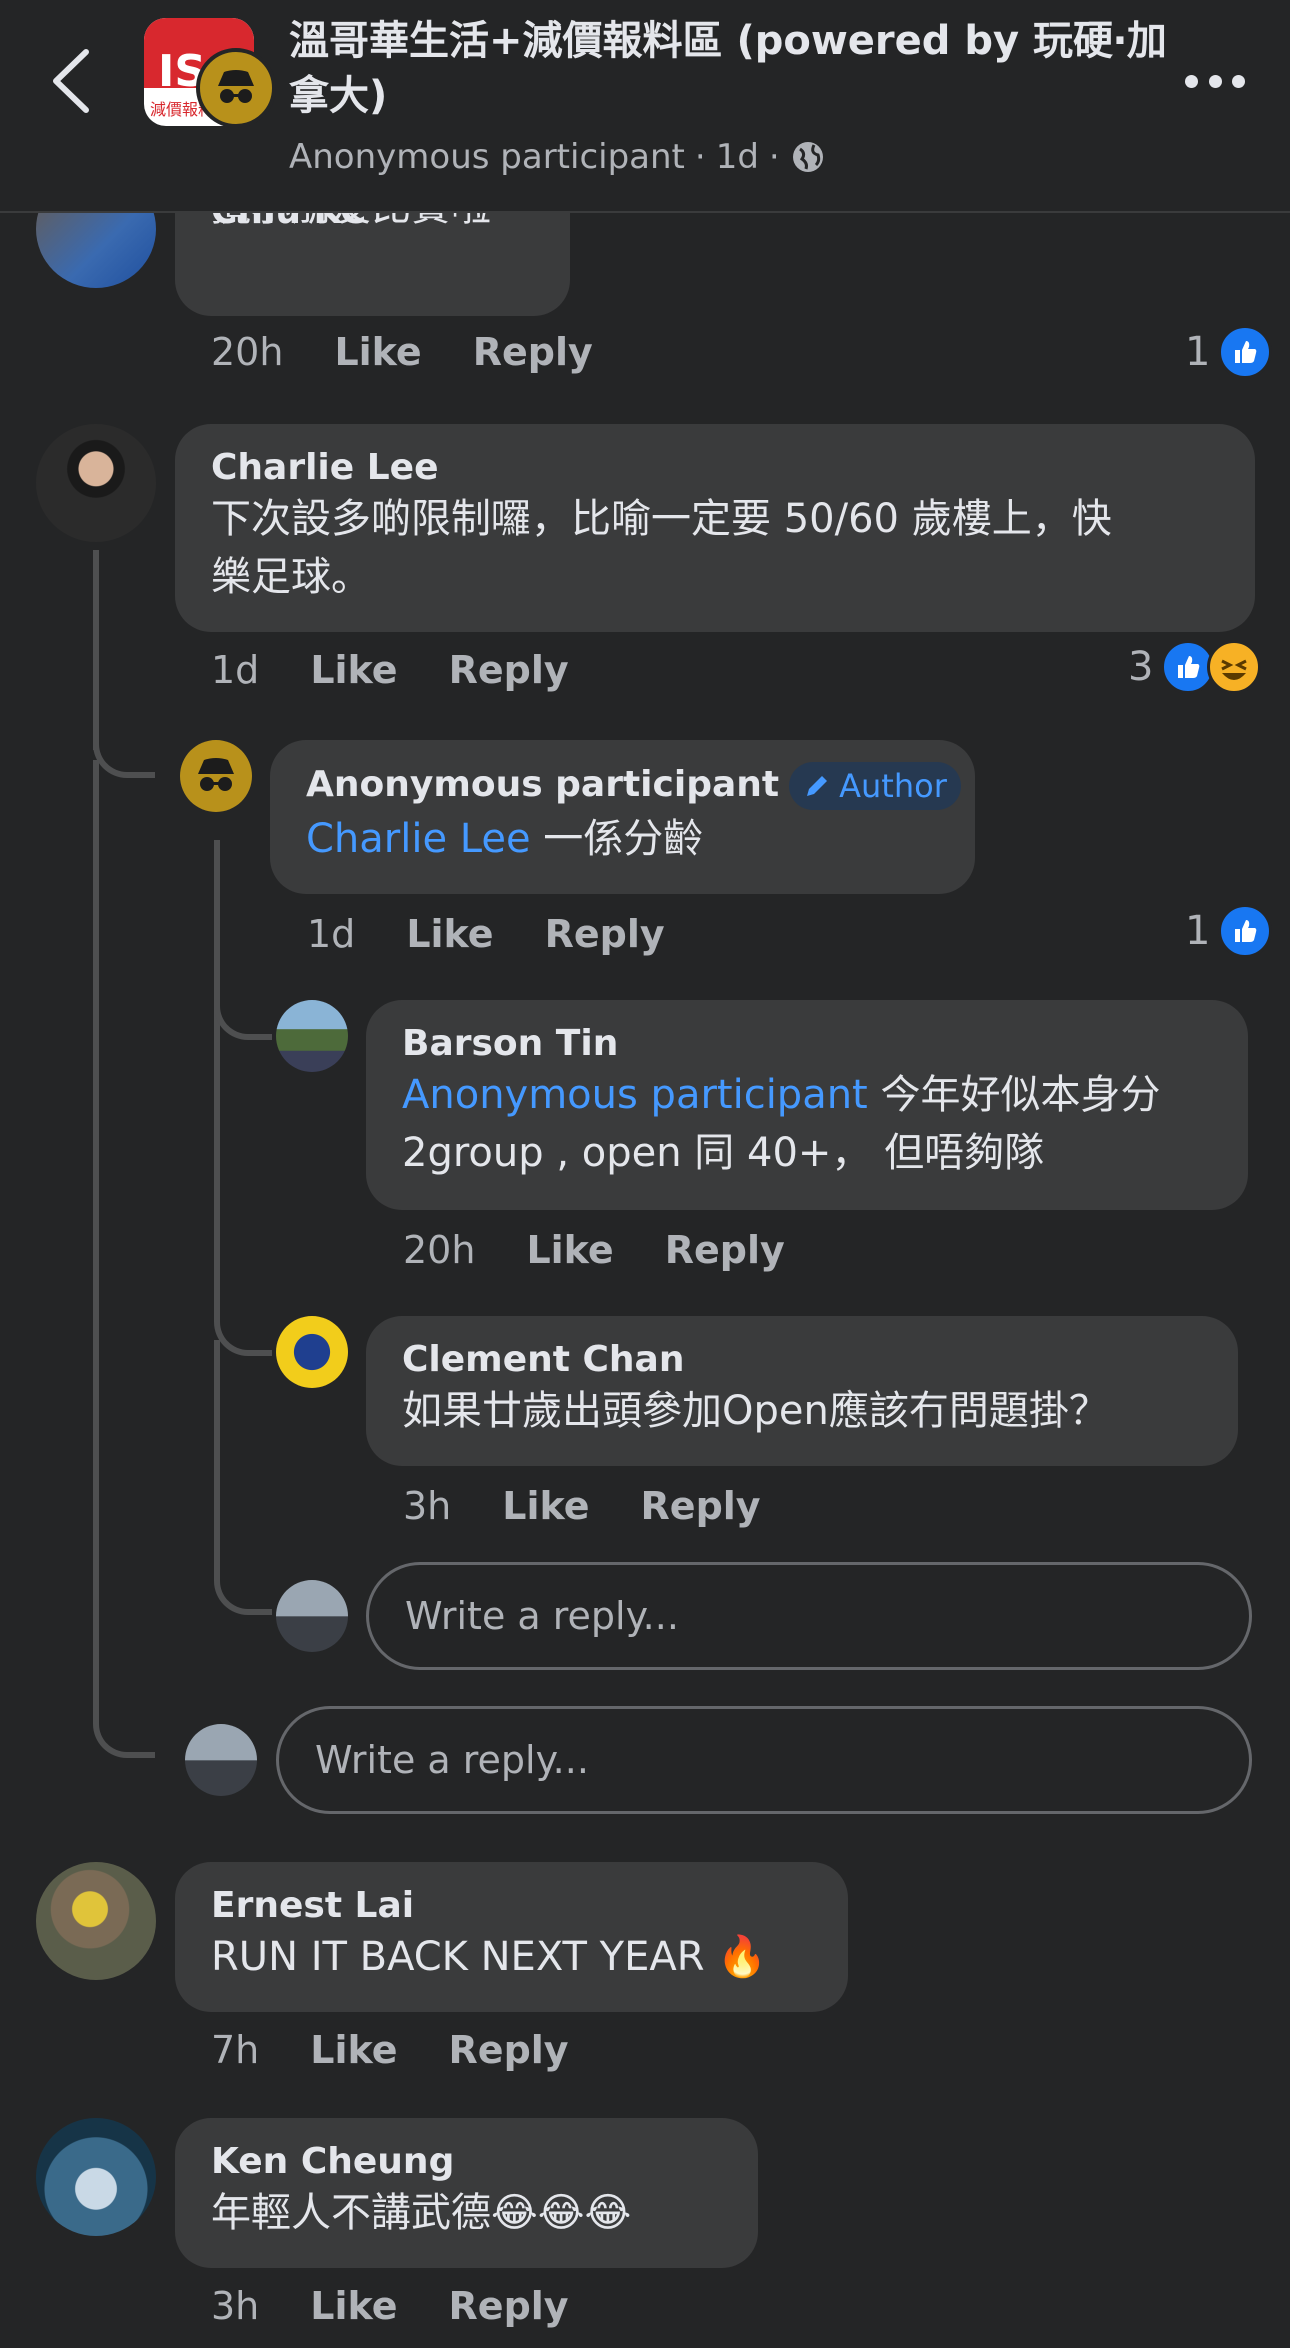 Image resolution: width=1290 pixels, height=2348 pixels. I want to click on more-options-icon, so click(1215, 81).